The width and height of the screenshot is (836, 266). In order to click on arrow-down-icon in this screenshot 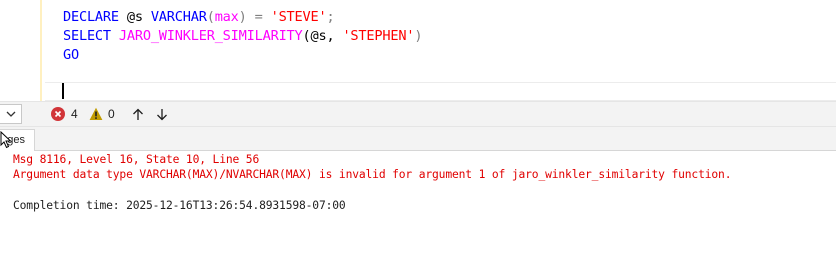, I will do `click(162, 114)`.